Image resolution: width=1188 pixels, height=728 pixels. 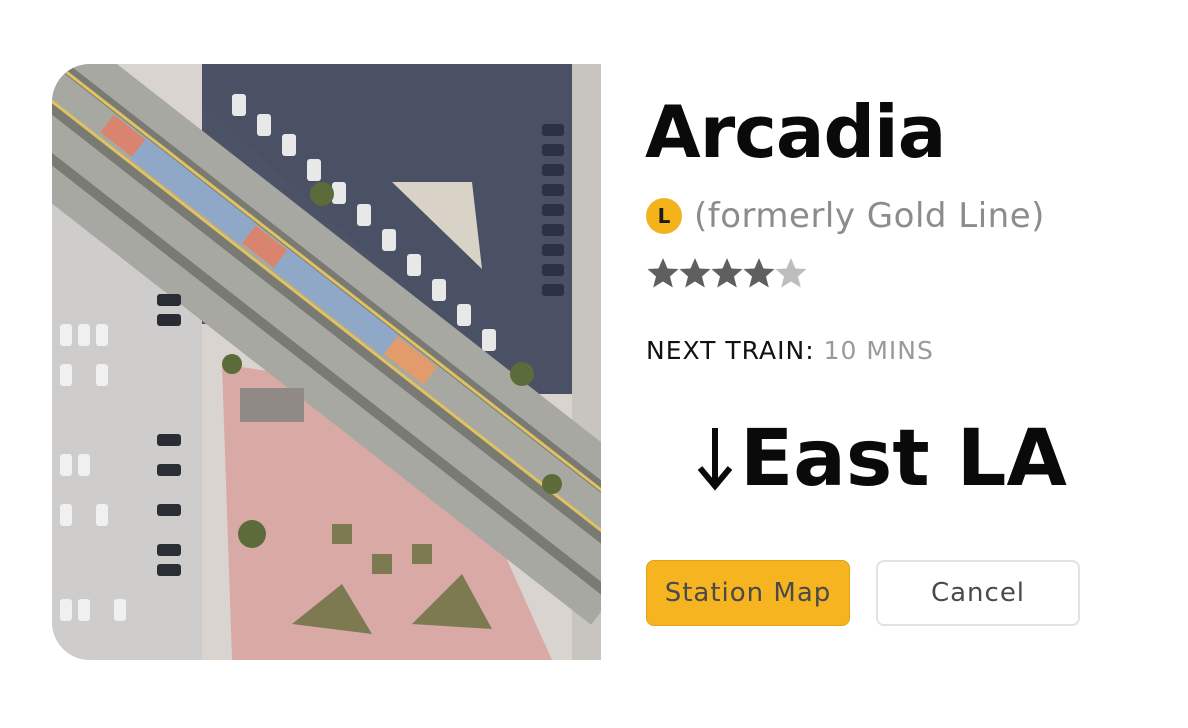 What do you see at coordinates (791, 273) in the screenshot?
I see `star-empty-icon` at bounding box center [791, 273].